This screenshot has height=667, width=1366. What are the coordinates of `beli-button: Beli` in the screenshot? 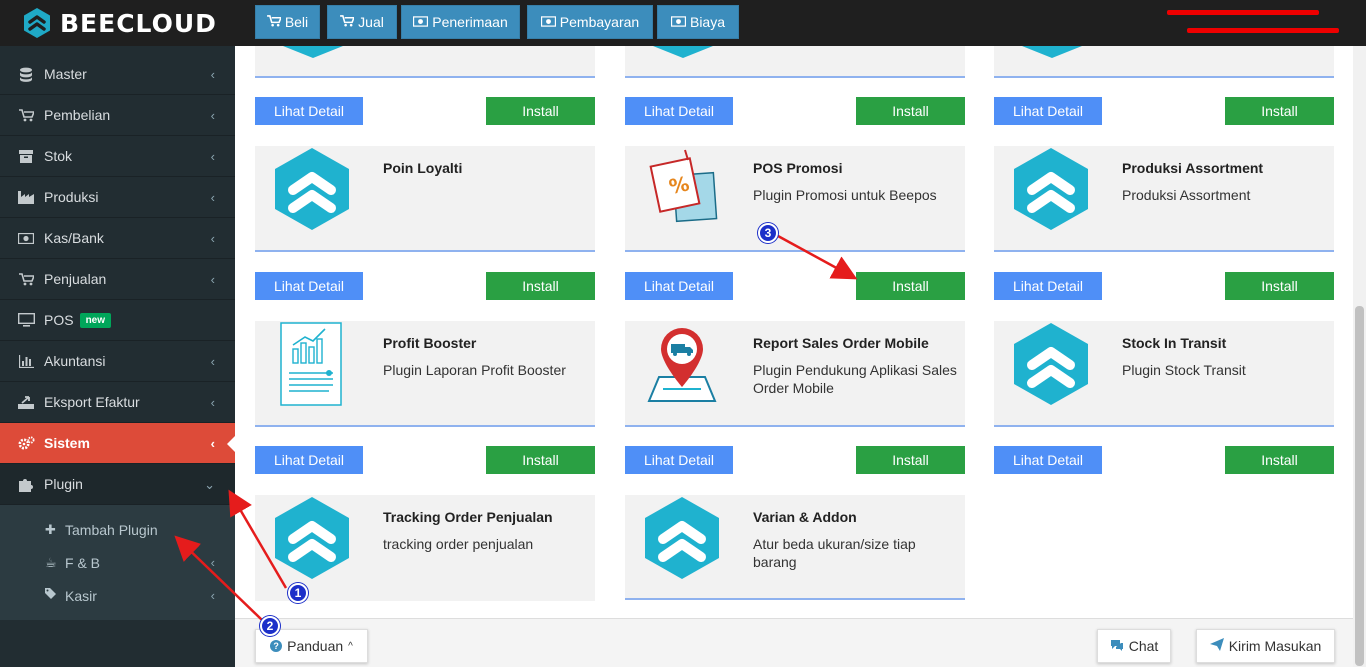 It's located at (287, 22).